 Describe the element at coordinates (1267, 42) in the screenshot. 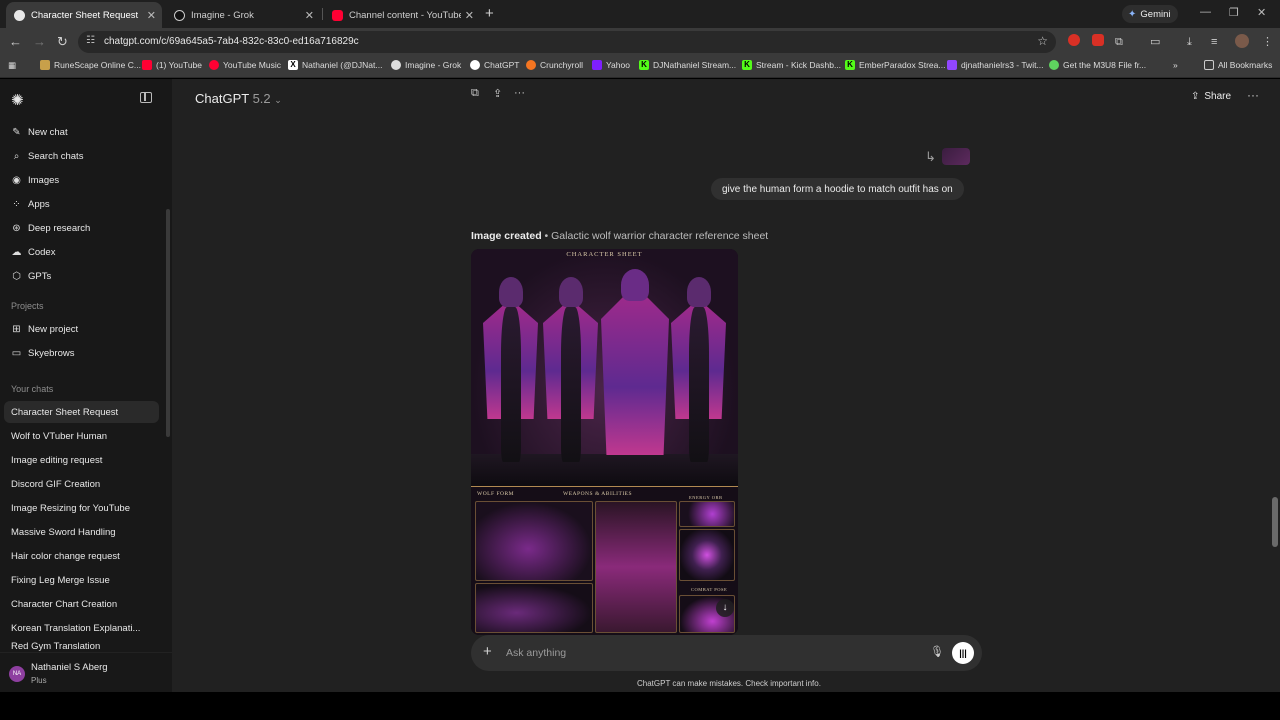

I see `browser-menu-icon: ⋮` at that location.